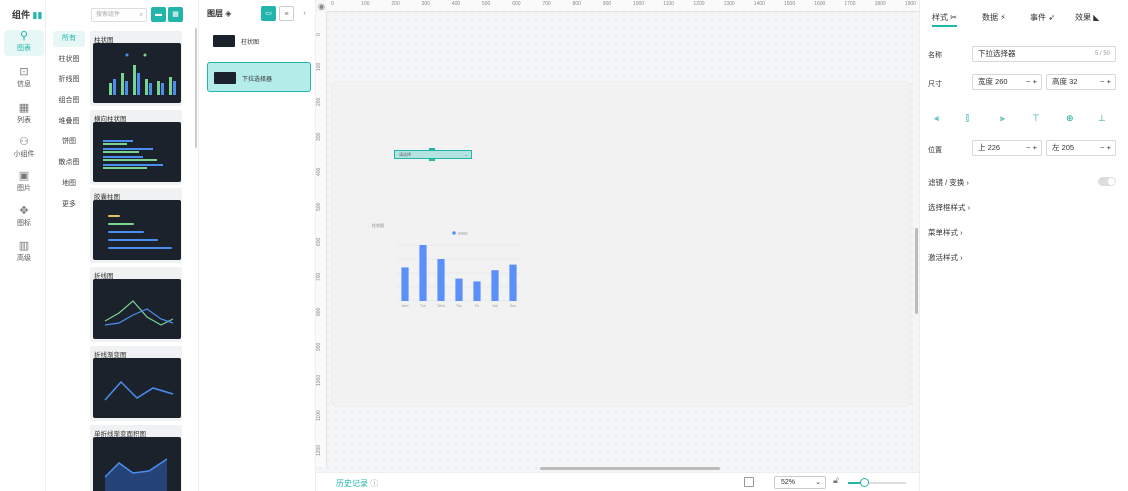 The image size is (1128, 491). I want to click on tab-effects: 效果 ◣, so click(1087, 17).